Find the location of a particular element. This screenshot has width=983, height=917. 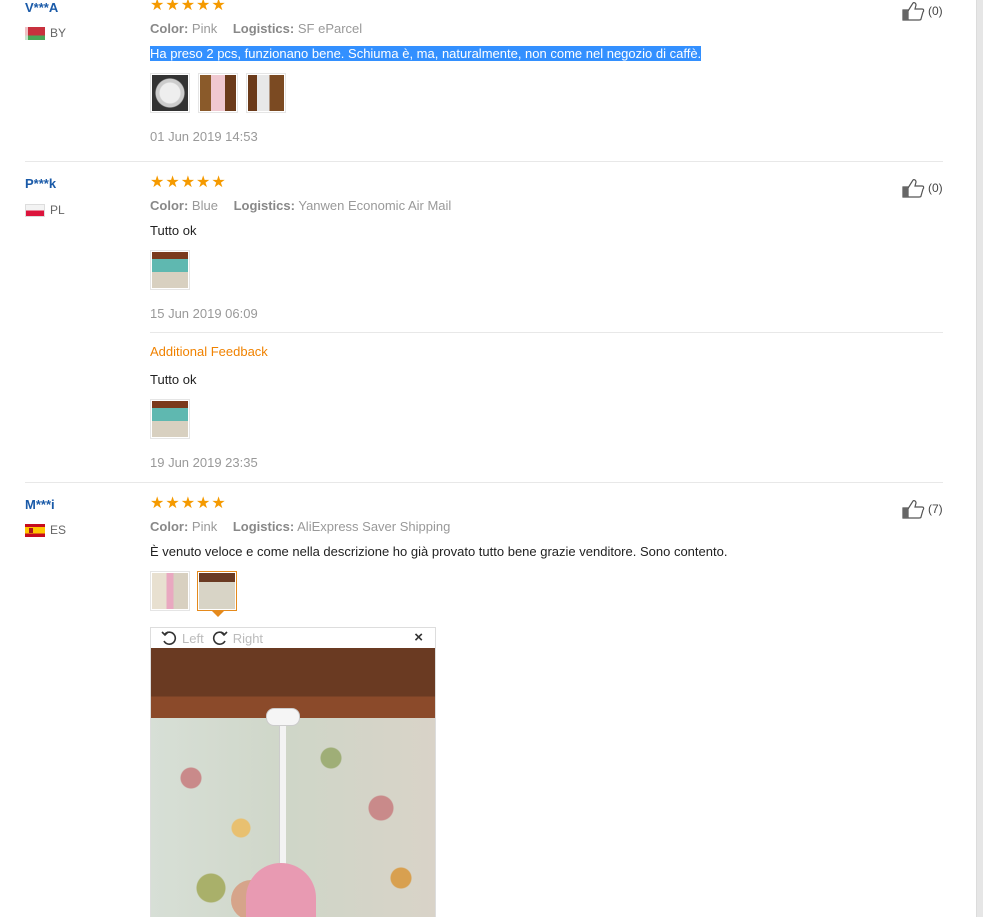

review-attributes: Color: Pink Logistics: SF eParcel is located at coordinates (256, 28).